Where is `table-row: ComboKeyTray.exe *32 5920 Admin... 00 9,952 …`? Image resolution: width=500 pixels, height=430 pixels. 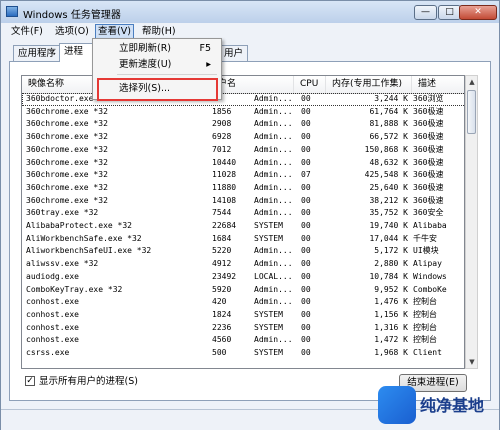 table-row: ComboKeyTray.exe *32 5920 Admin... 00 9,952 … is located at coordinates (243, 290).